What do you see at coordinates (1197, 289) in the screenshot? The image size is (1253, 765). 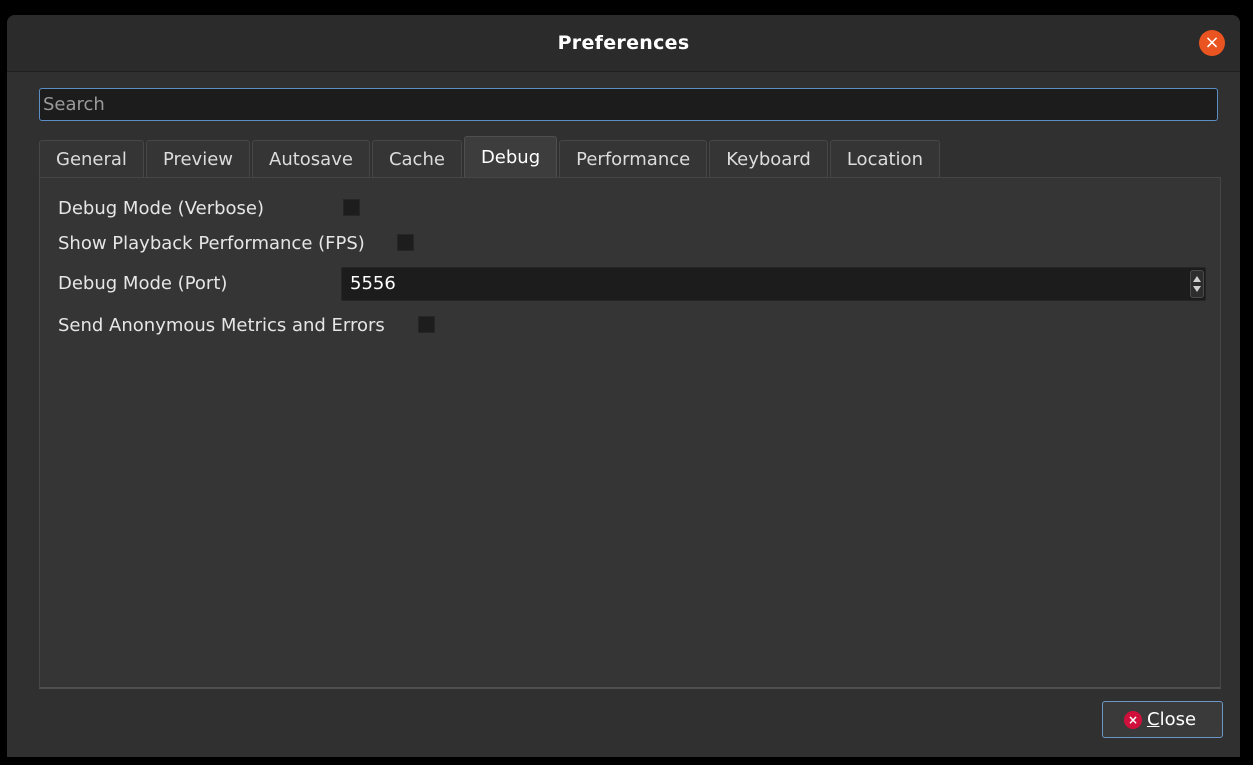 I see `spin-down-arrow-icon` at bounding box center [1197, 289].